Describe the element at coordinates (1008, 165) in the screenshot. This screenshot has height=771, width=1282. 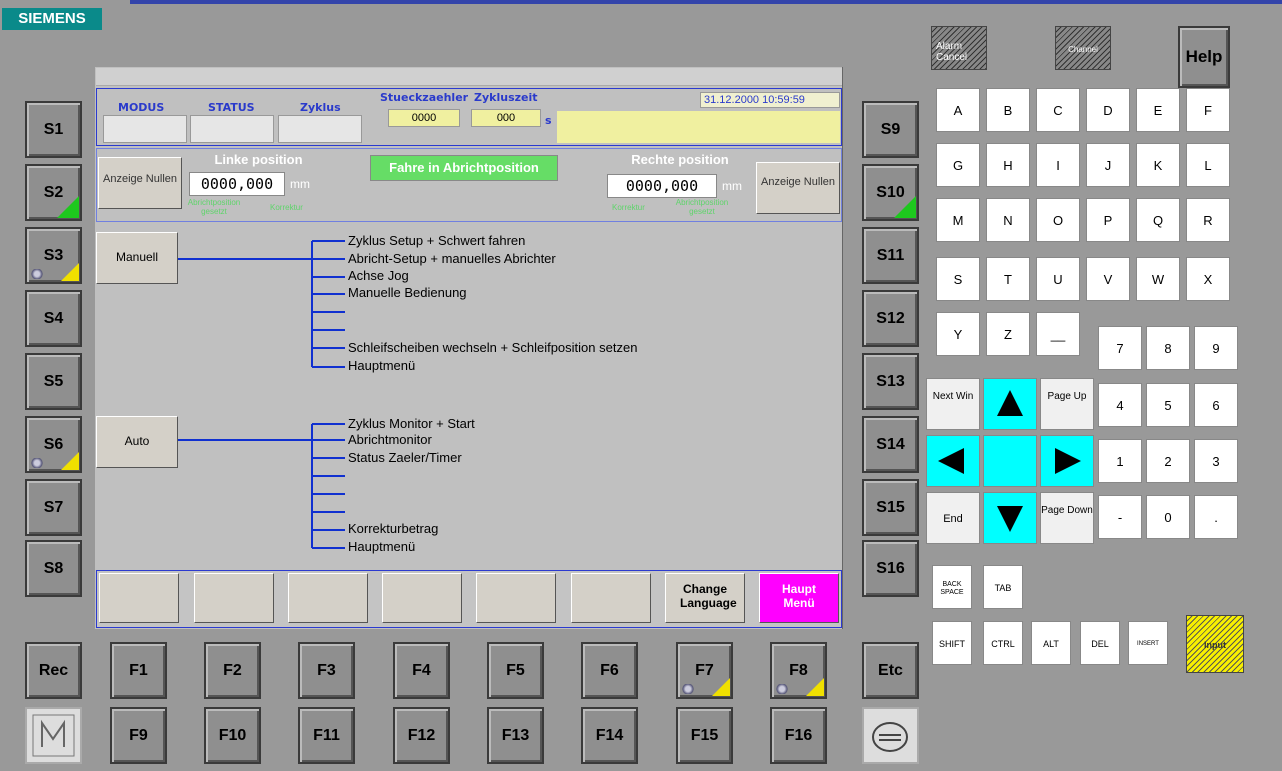
I see `key-h: H` at that location.